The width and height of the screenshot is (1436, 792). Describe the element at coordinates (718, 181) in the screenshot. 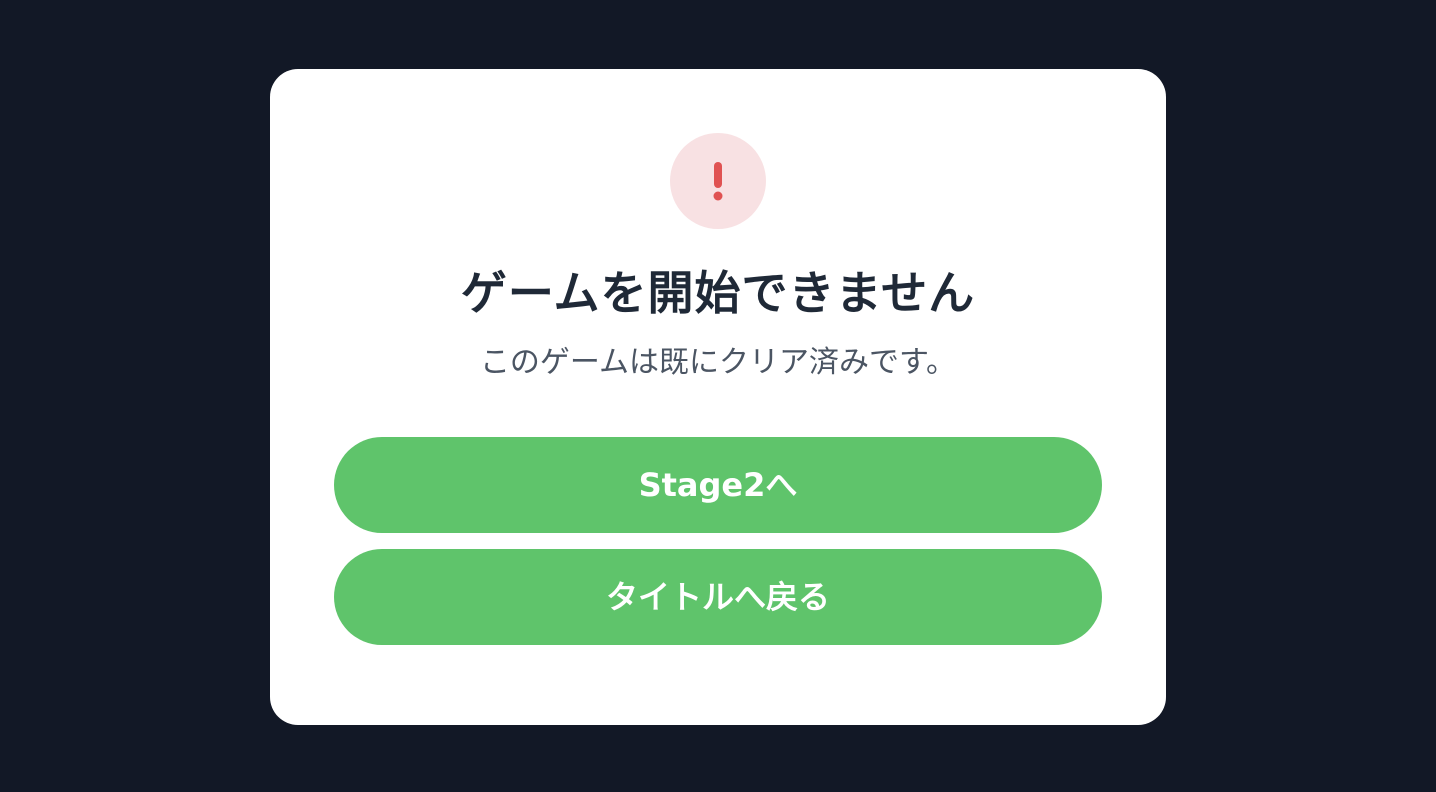

I see `exclamation-icon` at that location.